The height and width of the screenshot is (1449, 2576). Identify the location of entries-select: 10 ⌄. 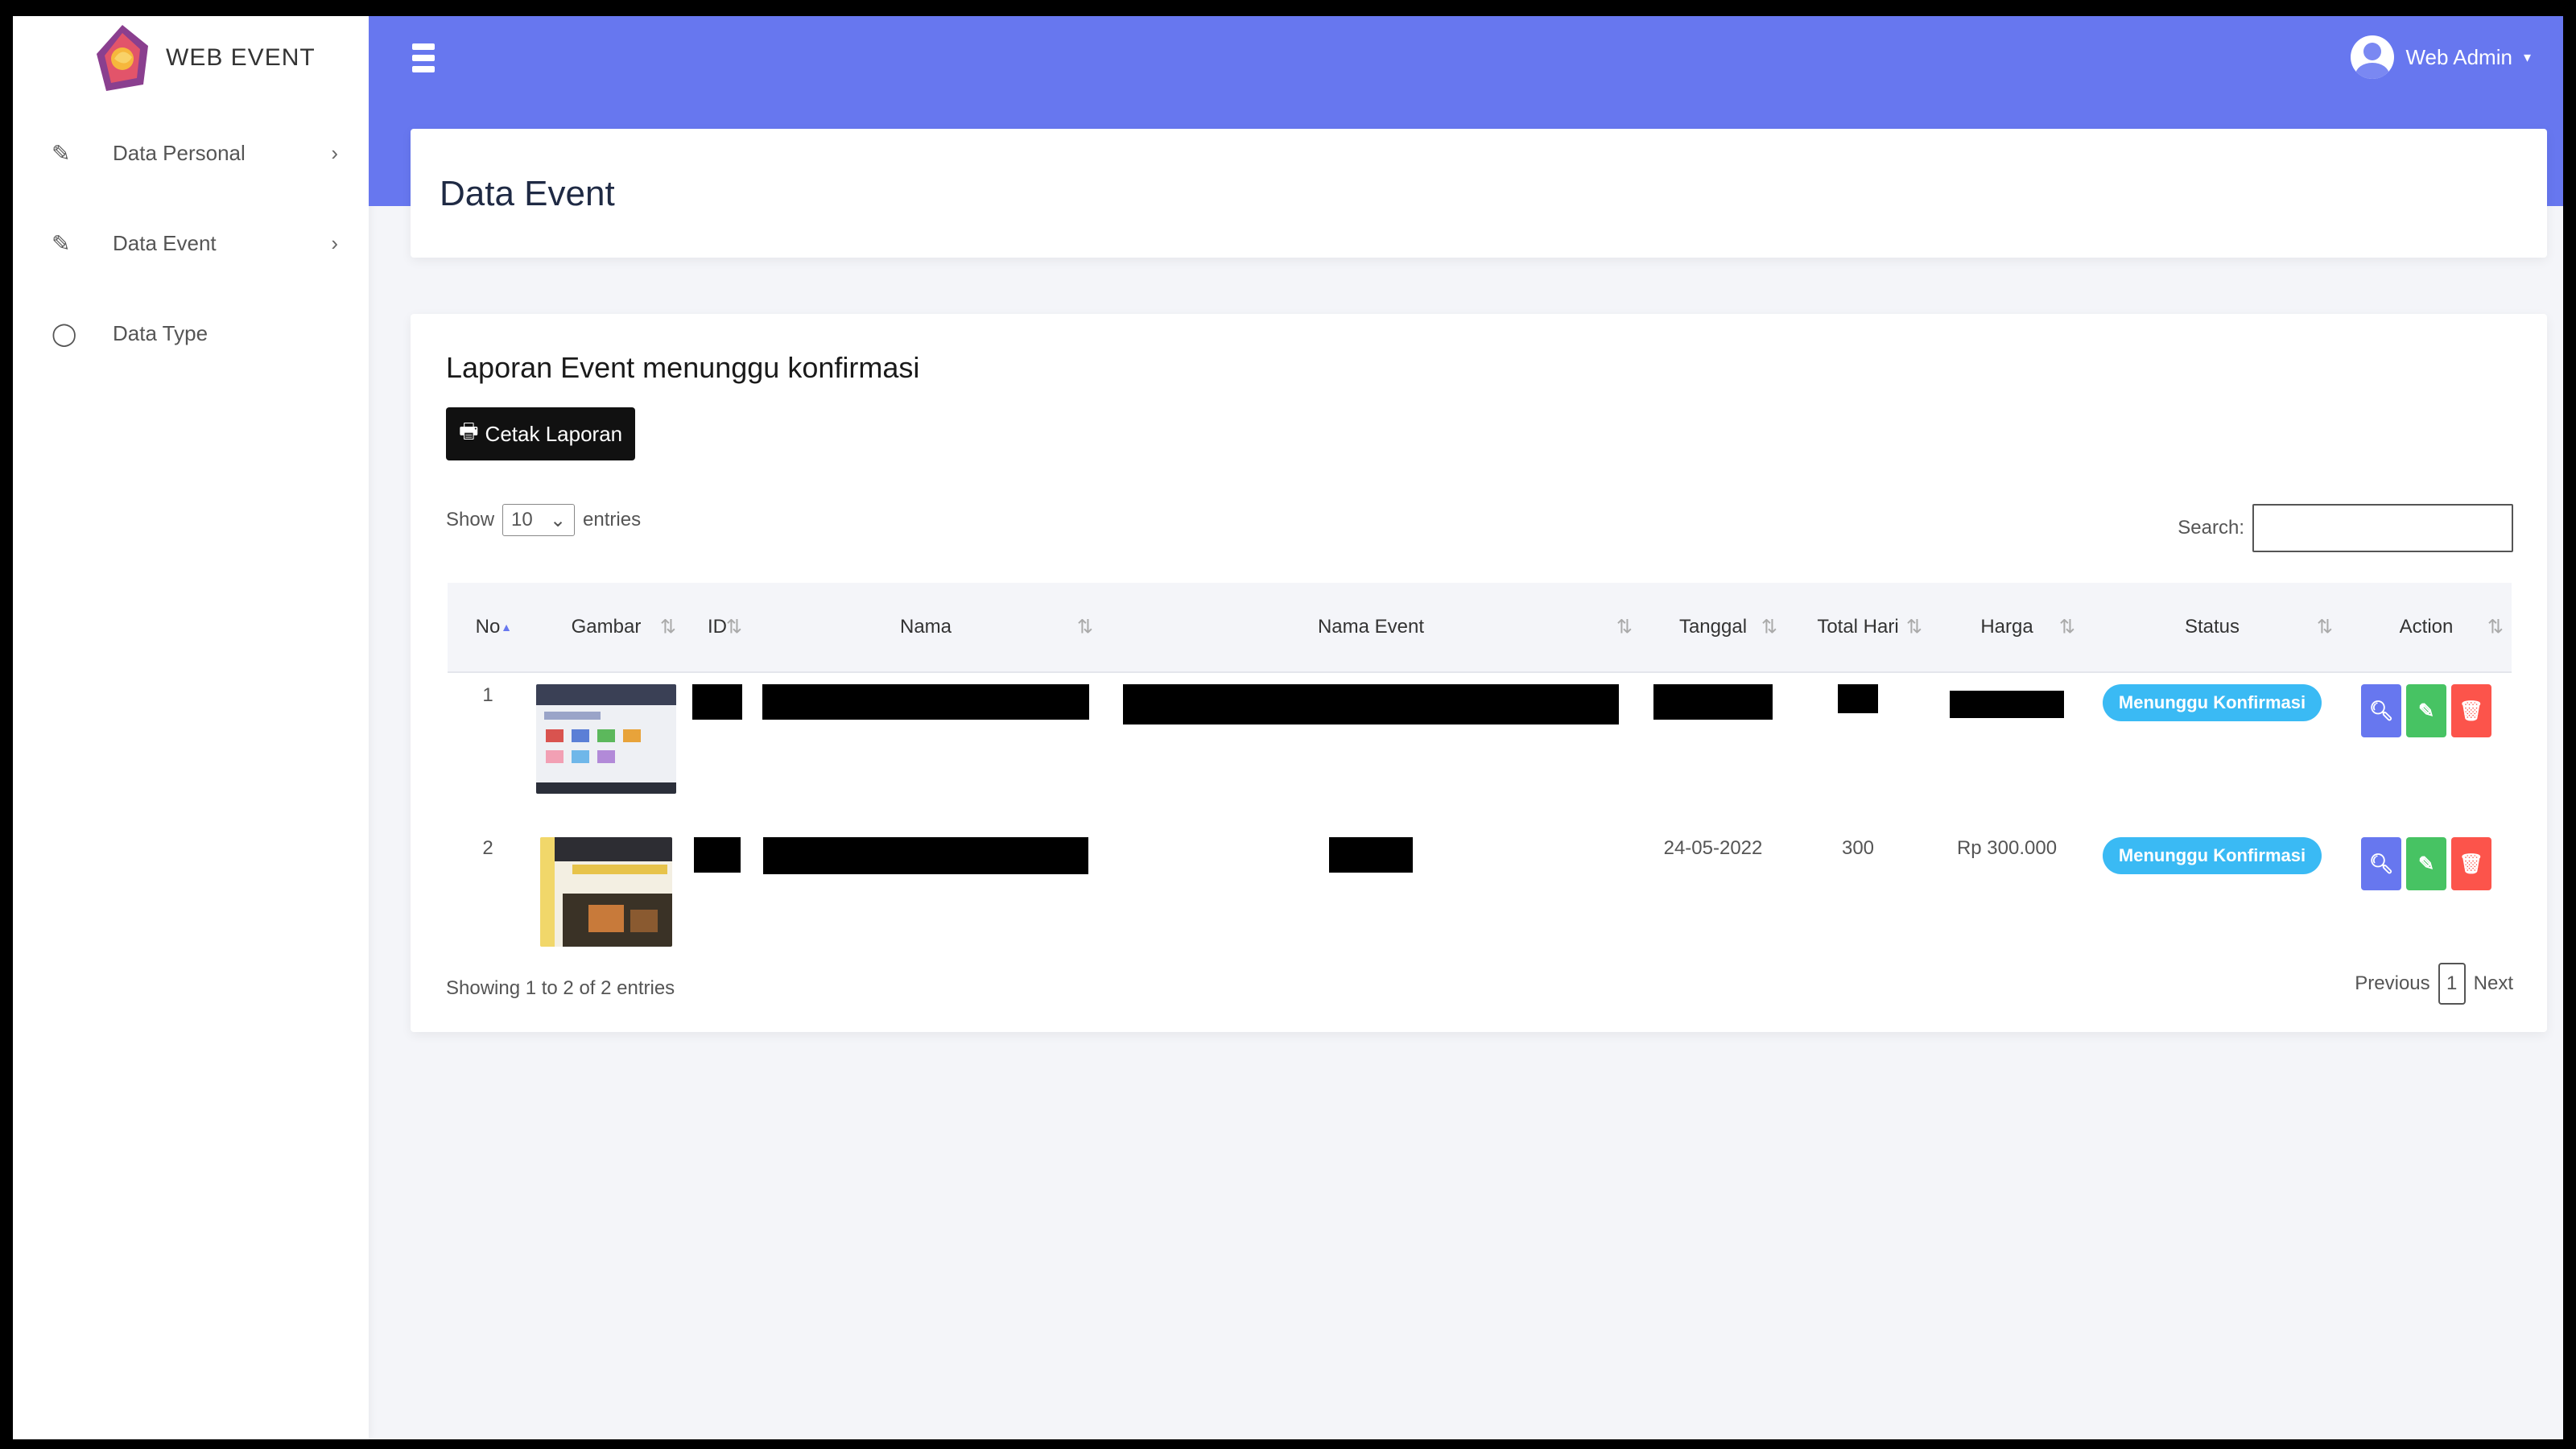
(539, 520).